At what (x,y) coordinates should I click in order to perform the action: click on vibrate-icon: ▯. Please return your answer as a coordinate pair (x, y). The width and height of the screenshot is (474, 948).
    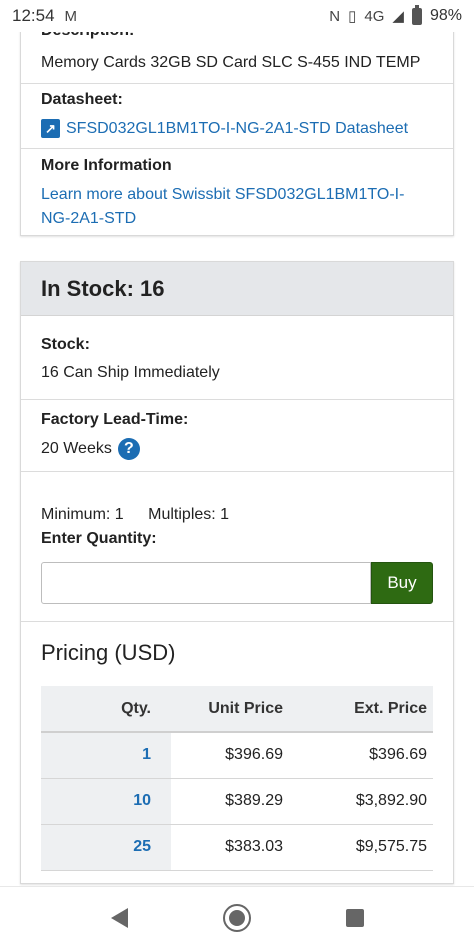
    Looking at the image, I should click on (352, 16).